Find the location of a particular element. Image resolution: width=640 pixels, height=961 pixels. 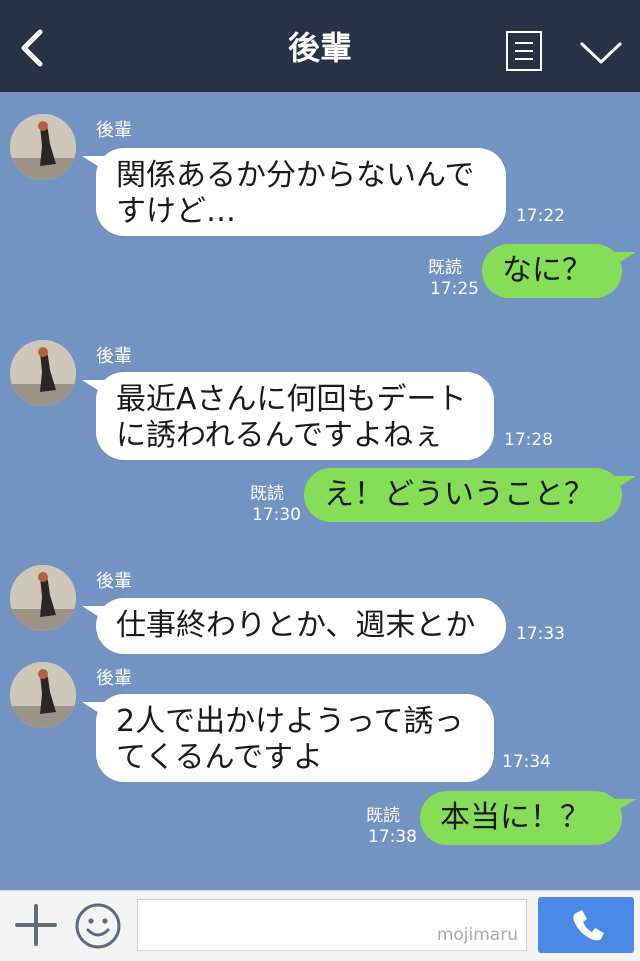

message-bubble: 仕事終わりとか、週末とか is located at coordinates (294, 626).